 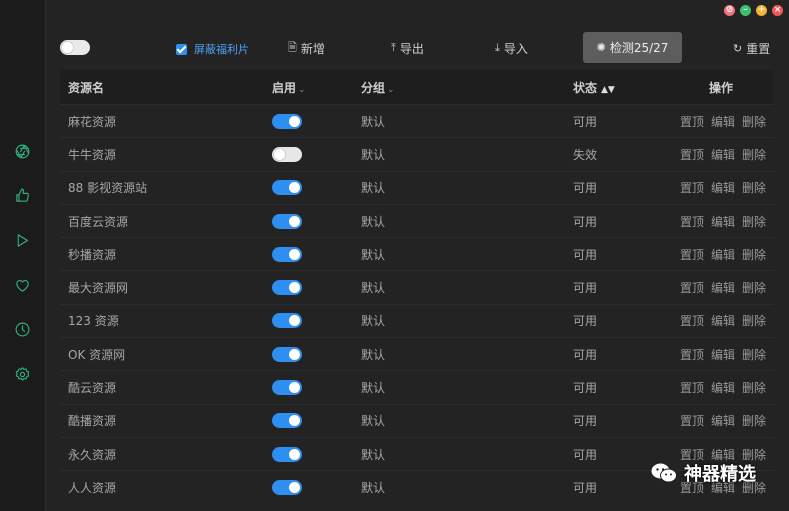 I want to click on close-button: ×, so click(x=777, y=10).